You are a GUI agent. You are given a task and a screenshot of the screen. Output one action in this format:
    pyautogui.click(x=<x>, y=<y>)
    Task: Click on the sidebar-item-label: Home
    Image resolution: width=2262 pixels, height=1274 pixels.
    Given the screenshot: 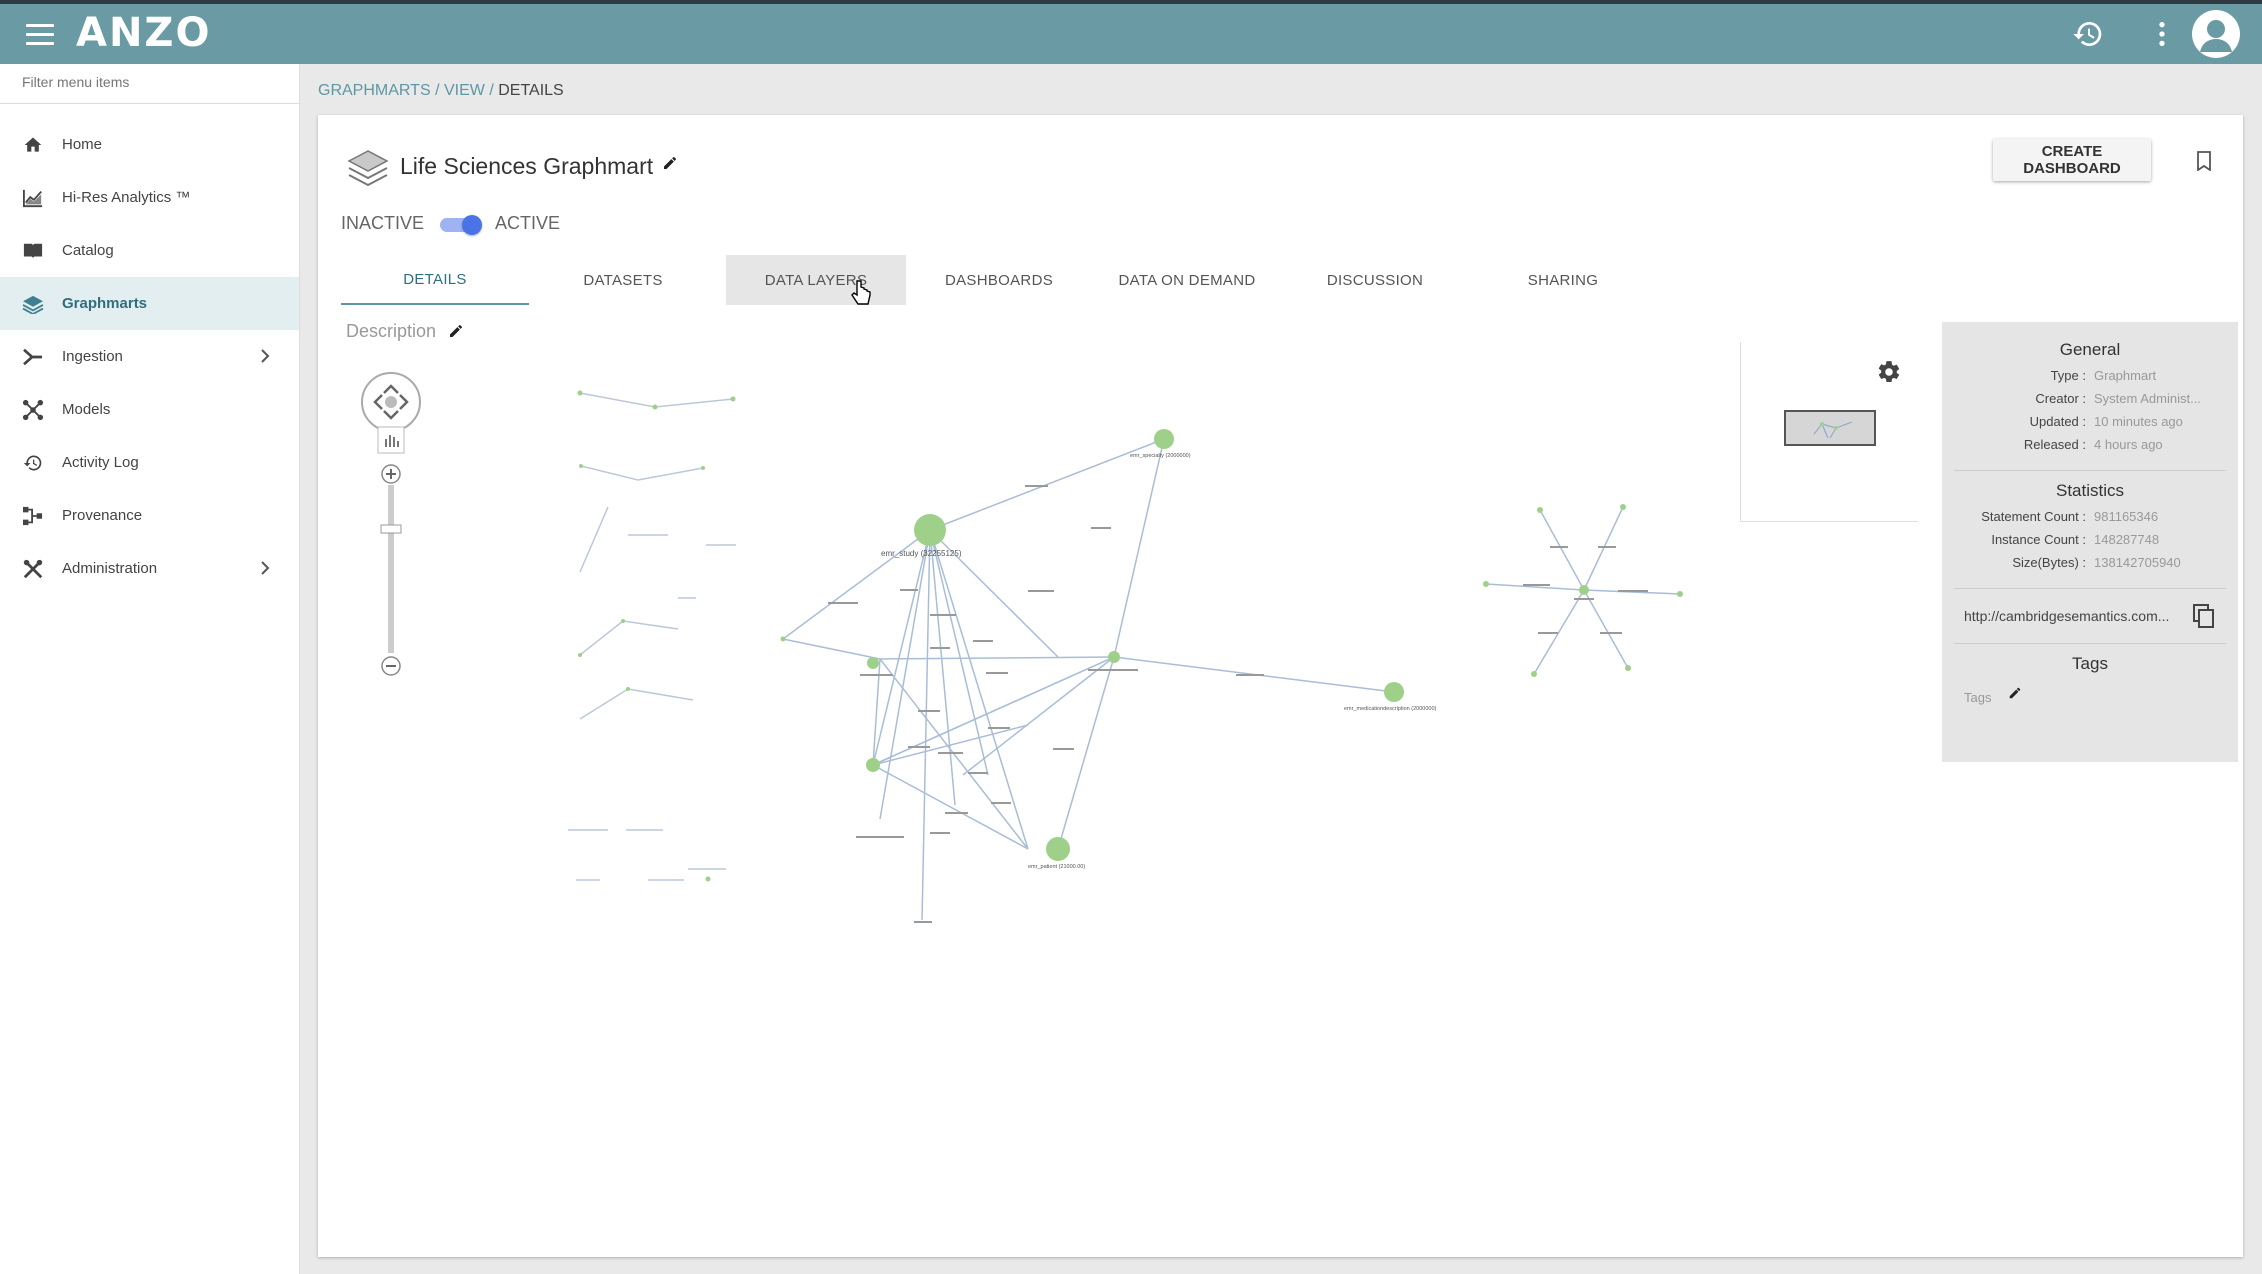 What is the action you would take?
    pyautogui.click(x=82, y=144)
    